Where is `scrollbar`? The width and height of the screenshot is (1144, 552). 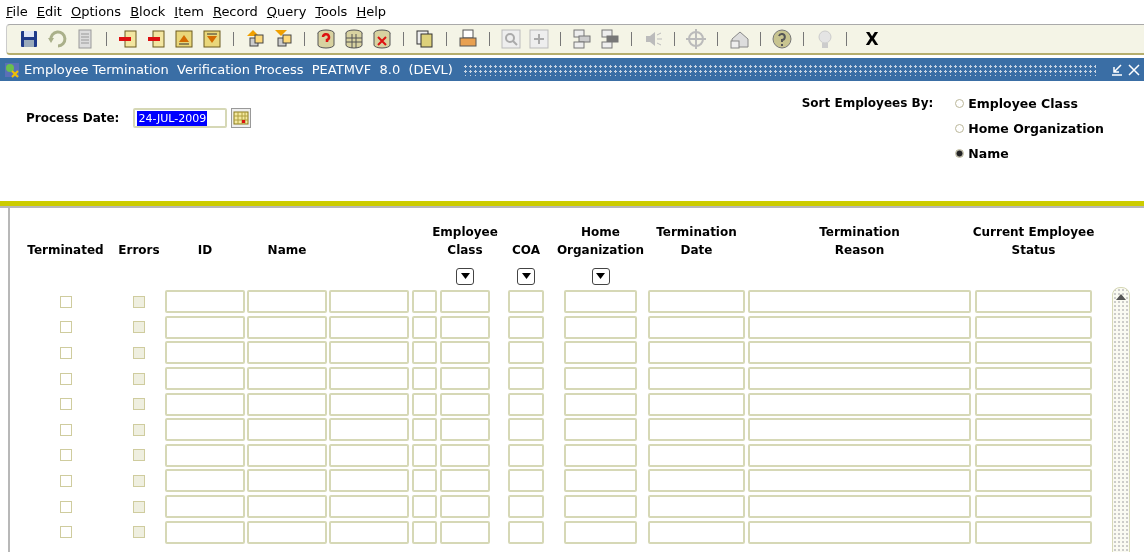 scrollbar is located at coordinates (1121, 419).